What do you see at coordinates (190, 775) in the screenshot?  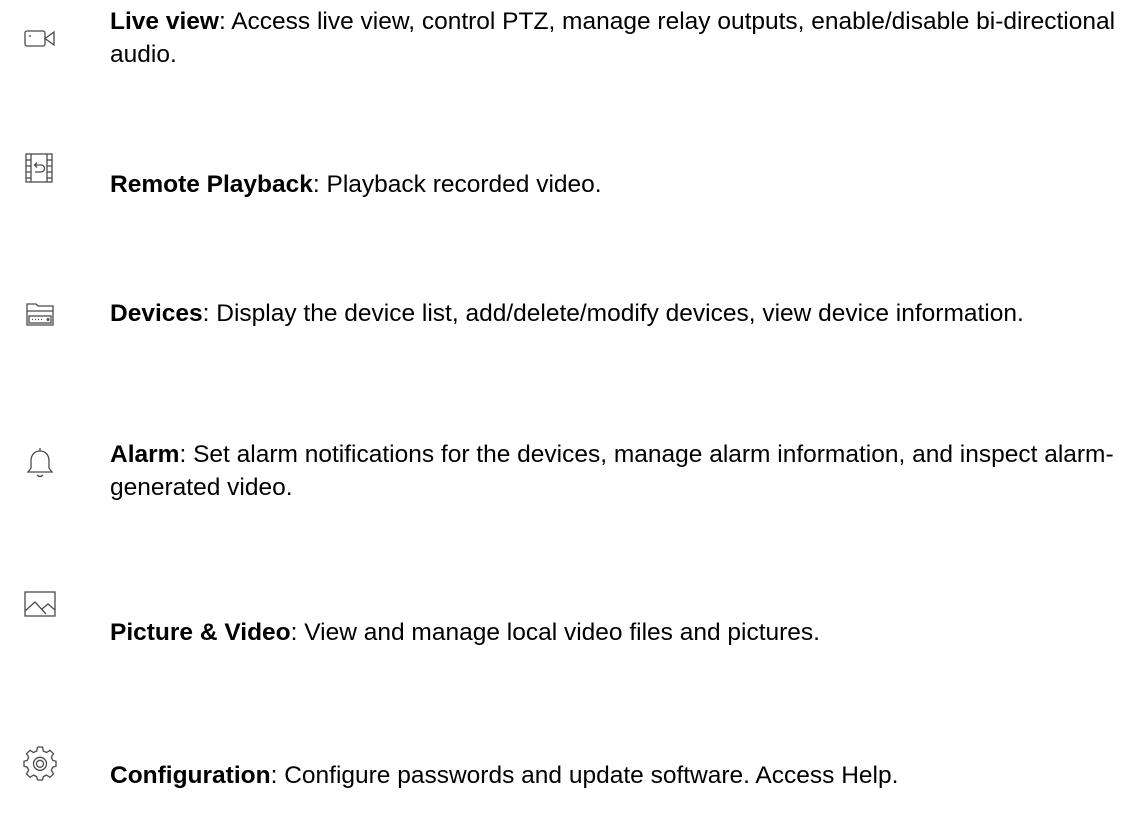 I see `feature-title: Configuration` at bounding box center [190, 775].